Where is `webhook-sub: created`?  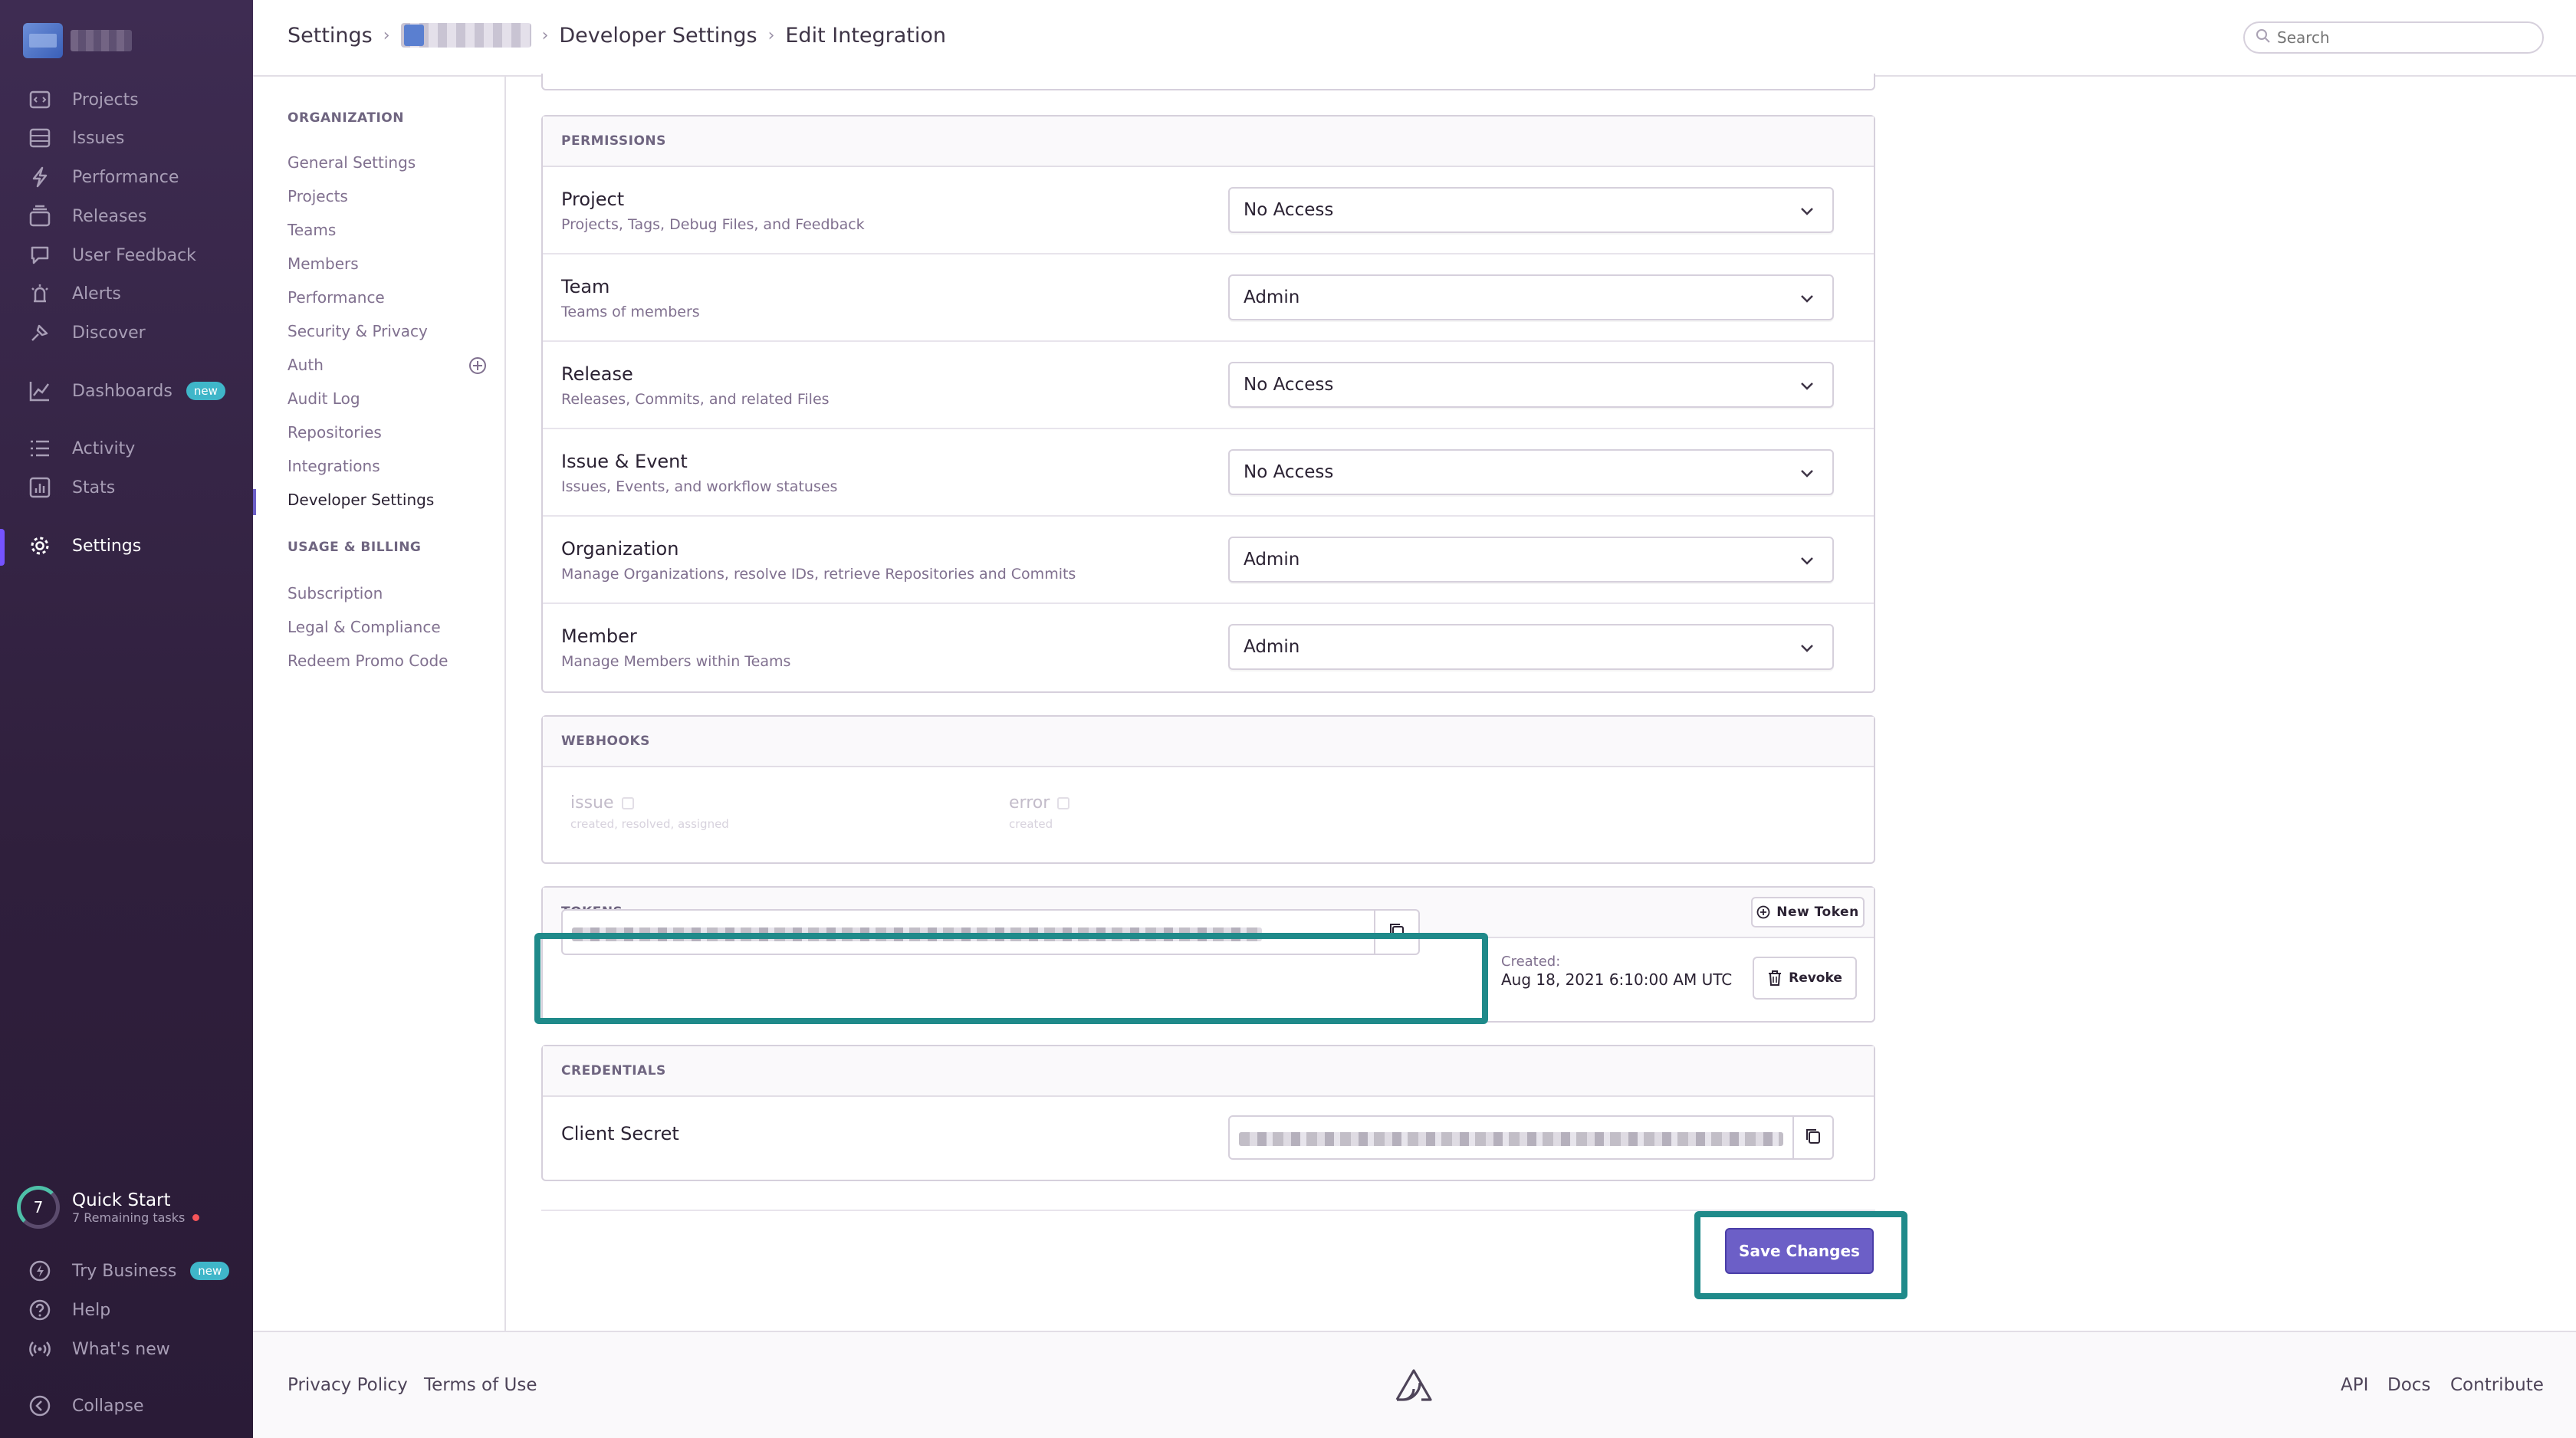 webhook-sub: created is located at coordinates (1031, 824).